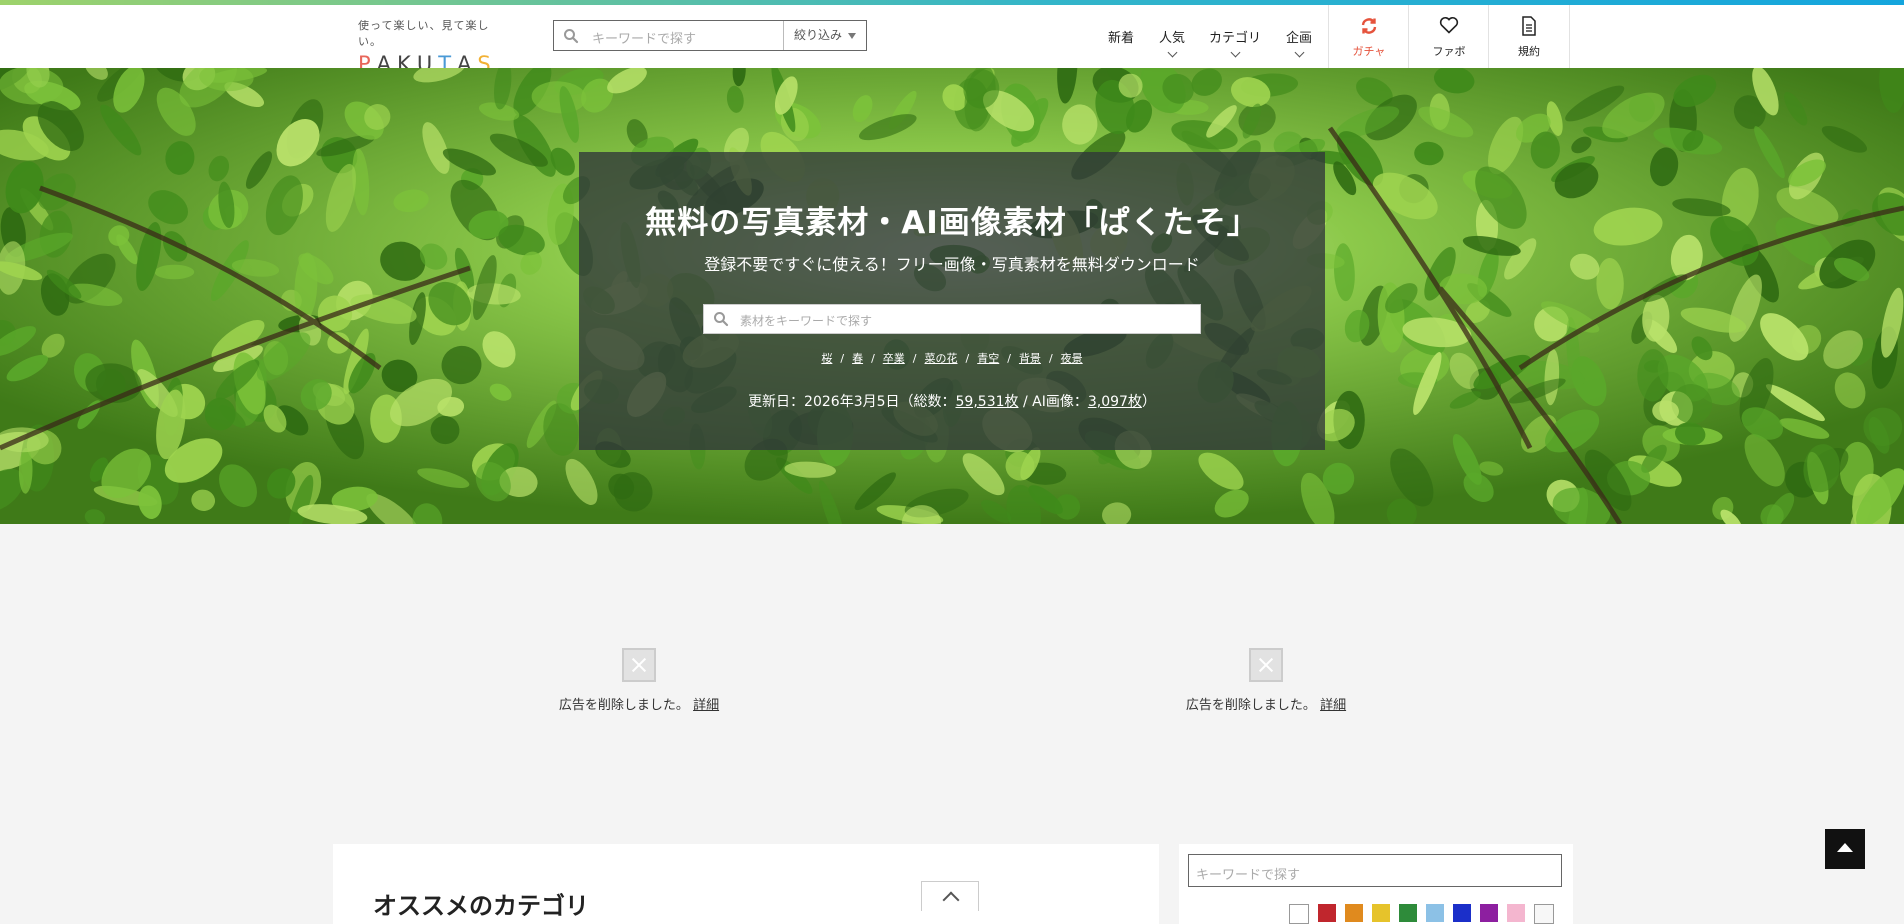 This screenshot has height=924, width=1904. What do you see at coordinates (852, 36) in the screenshot?
I see `caret-down-icon` at bounding box center [852, 36].